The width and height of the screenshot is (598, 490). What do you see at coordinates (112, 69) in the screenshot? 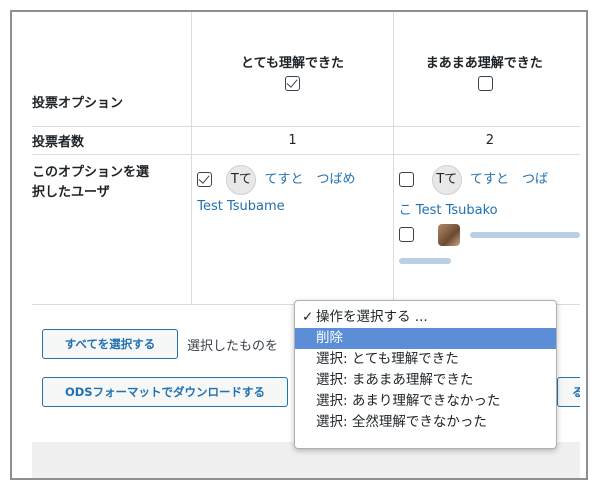
I see `header-label-cell: 投票オプション` at bounding box center [112, 69].